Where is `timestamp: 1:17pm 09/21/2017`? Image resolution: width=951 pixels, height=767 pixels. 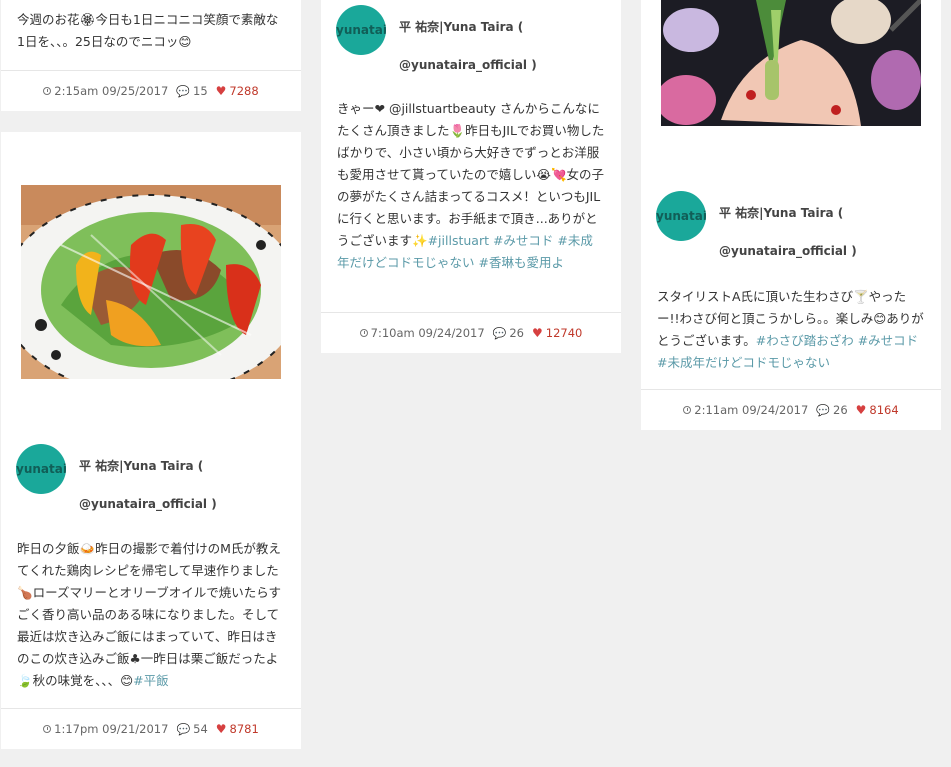
timestamp: 1:17pm 09/21/2017 is located at coordinates (105, 729).